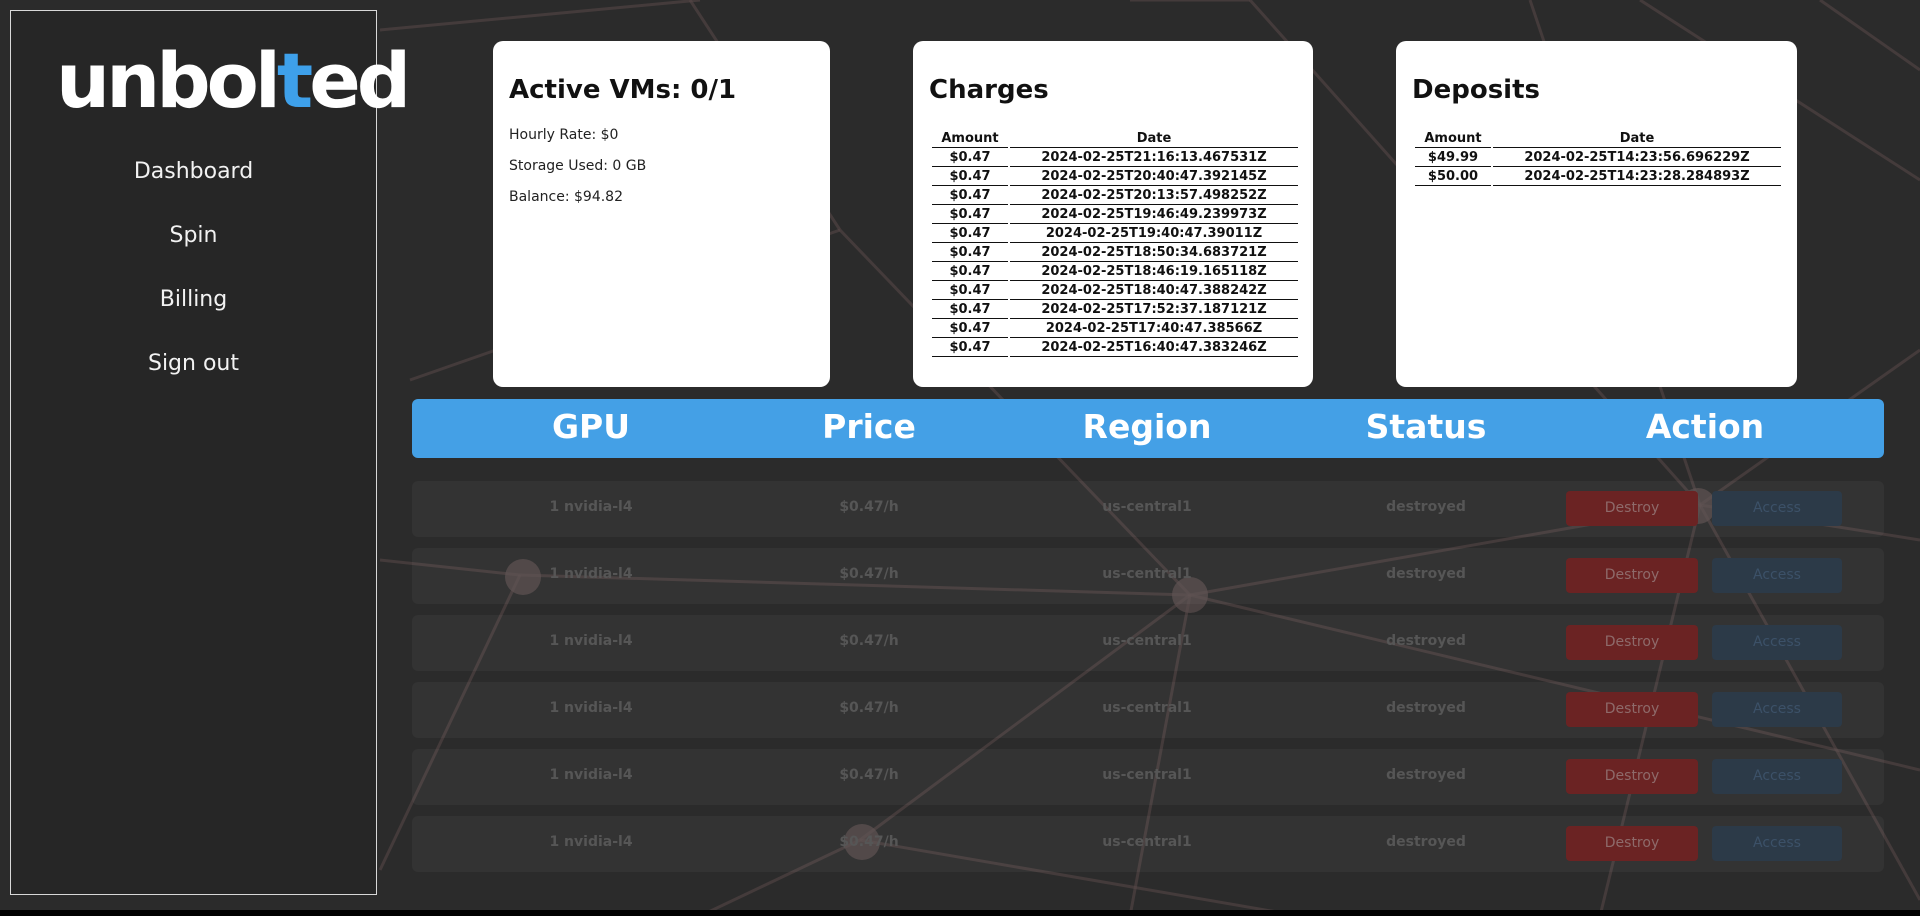 This screenshot has height=916, width=1920. I want to click on charge-date: 2024-02-25T16:40:47.383246Z, so click(1154, 347).